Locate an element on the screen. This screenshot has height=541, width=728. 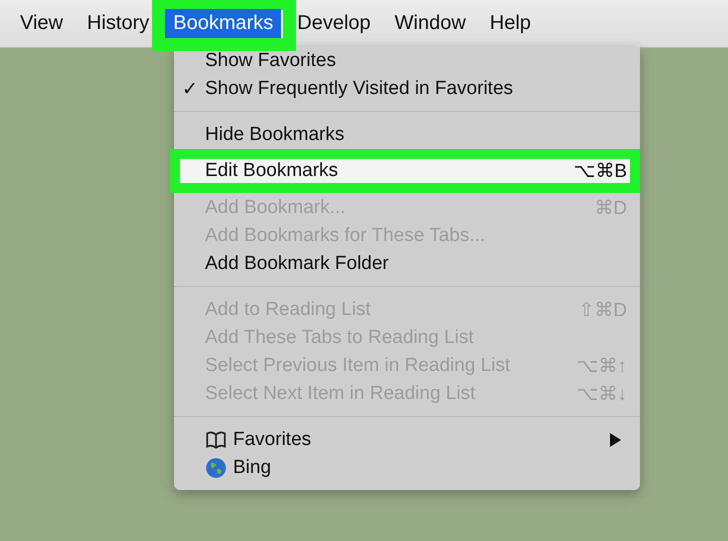
menu-bar-item: Develop is located at coordinates (334, 23).